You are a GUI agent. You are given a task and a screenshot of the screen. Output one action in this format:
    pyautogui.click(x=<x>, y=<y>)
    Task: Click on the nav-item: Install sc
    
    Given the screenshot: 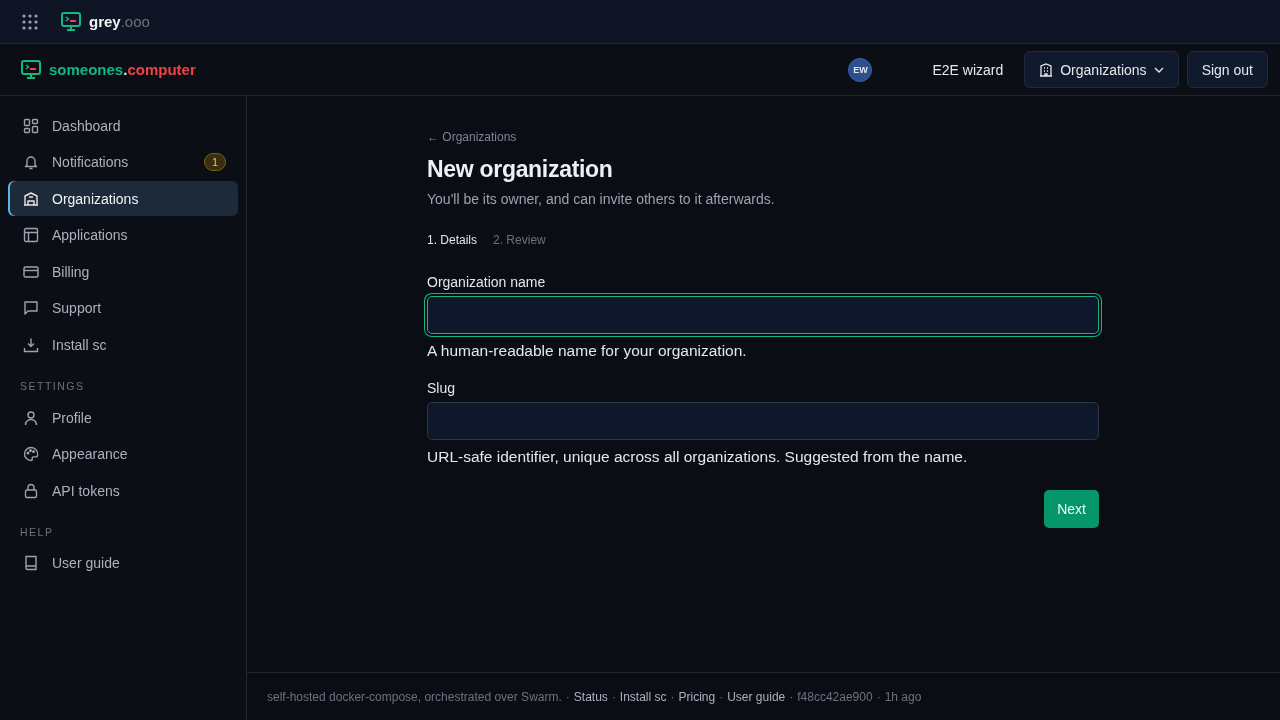 What is the action you would take?
    pyautogui.click(x=123, y=345)
    